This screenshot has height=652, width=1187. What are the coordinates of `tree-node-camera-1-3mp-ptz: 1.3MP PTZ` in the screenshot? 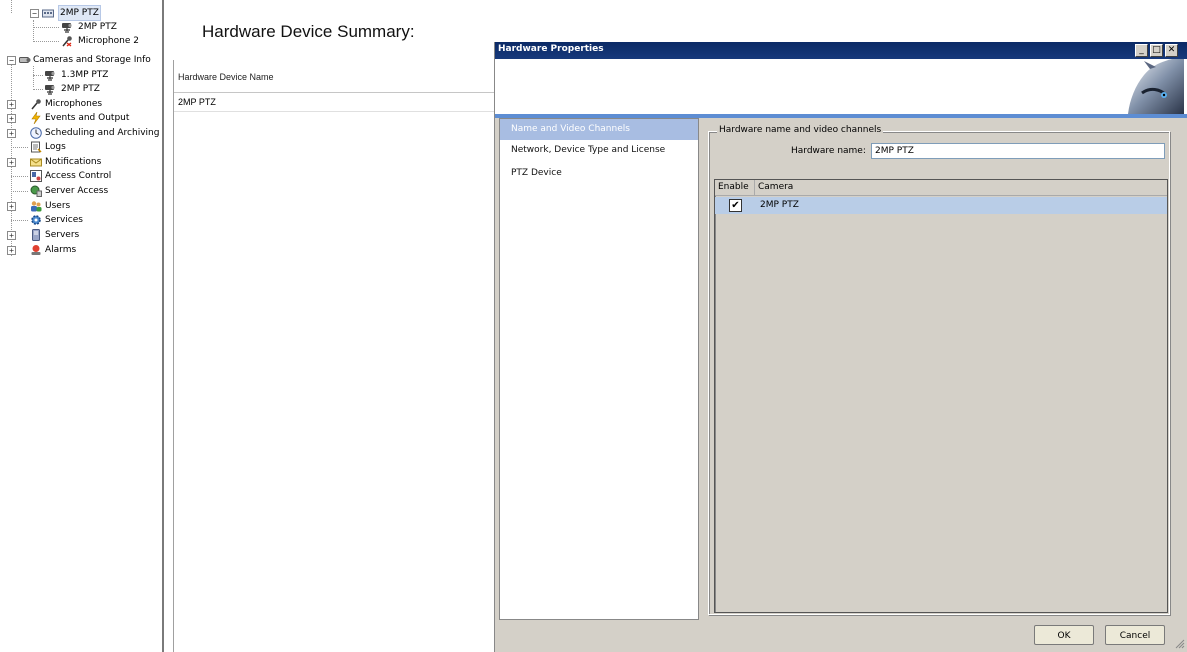 It's located at (80, 75).